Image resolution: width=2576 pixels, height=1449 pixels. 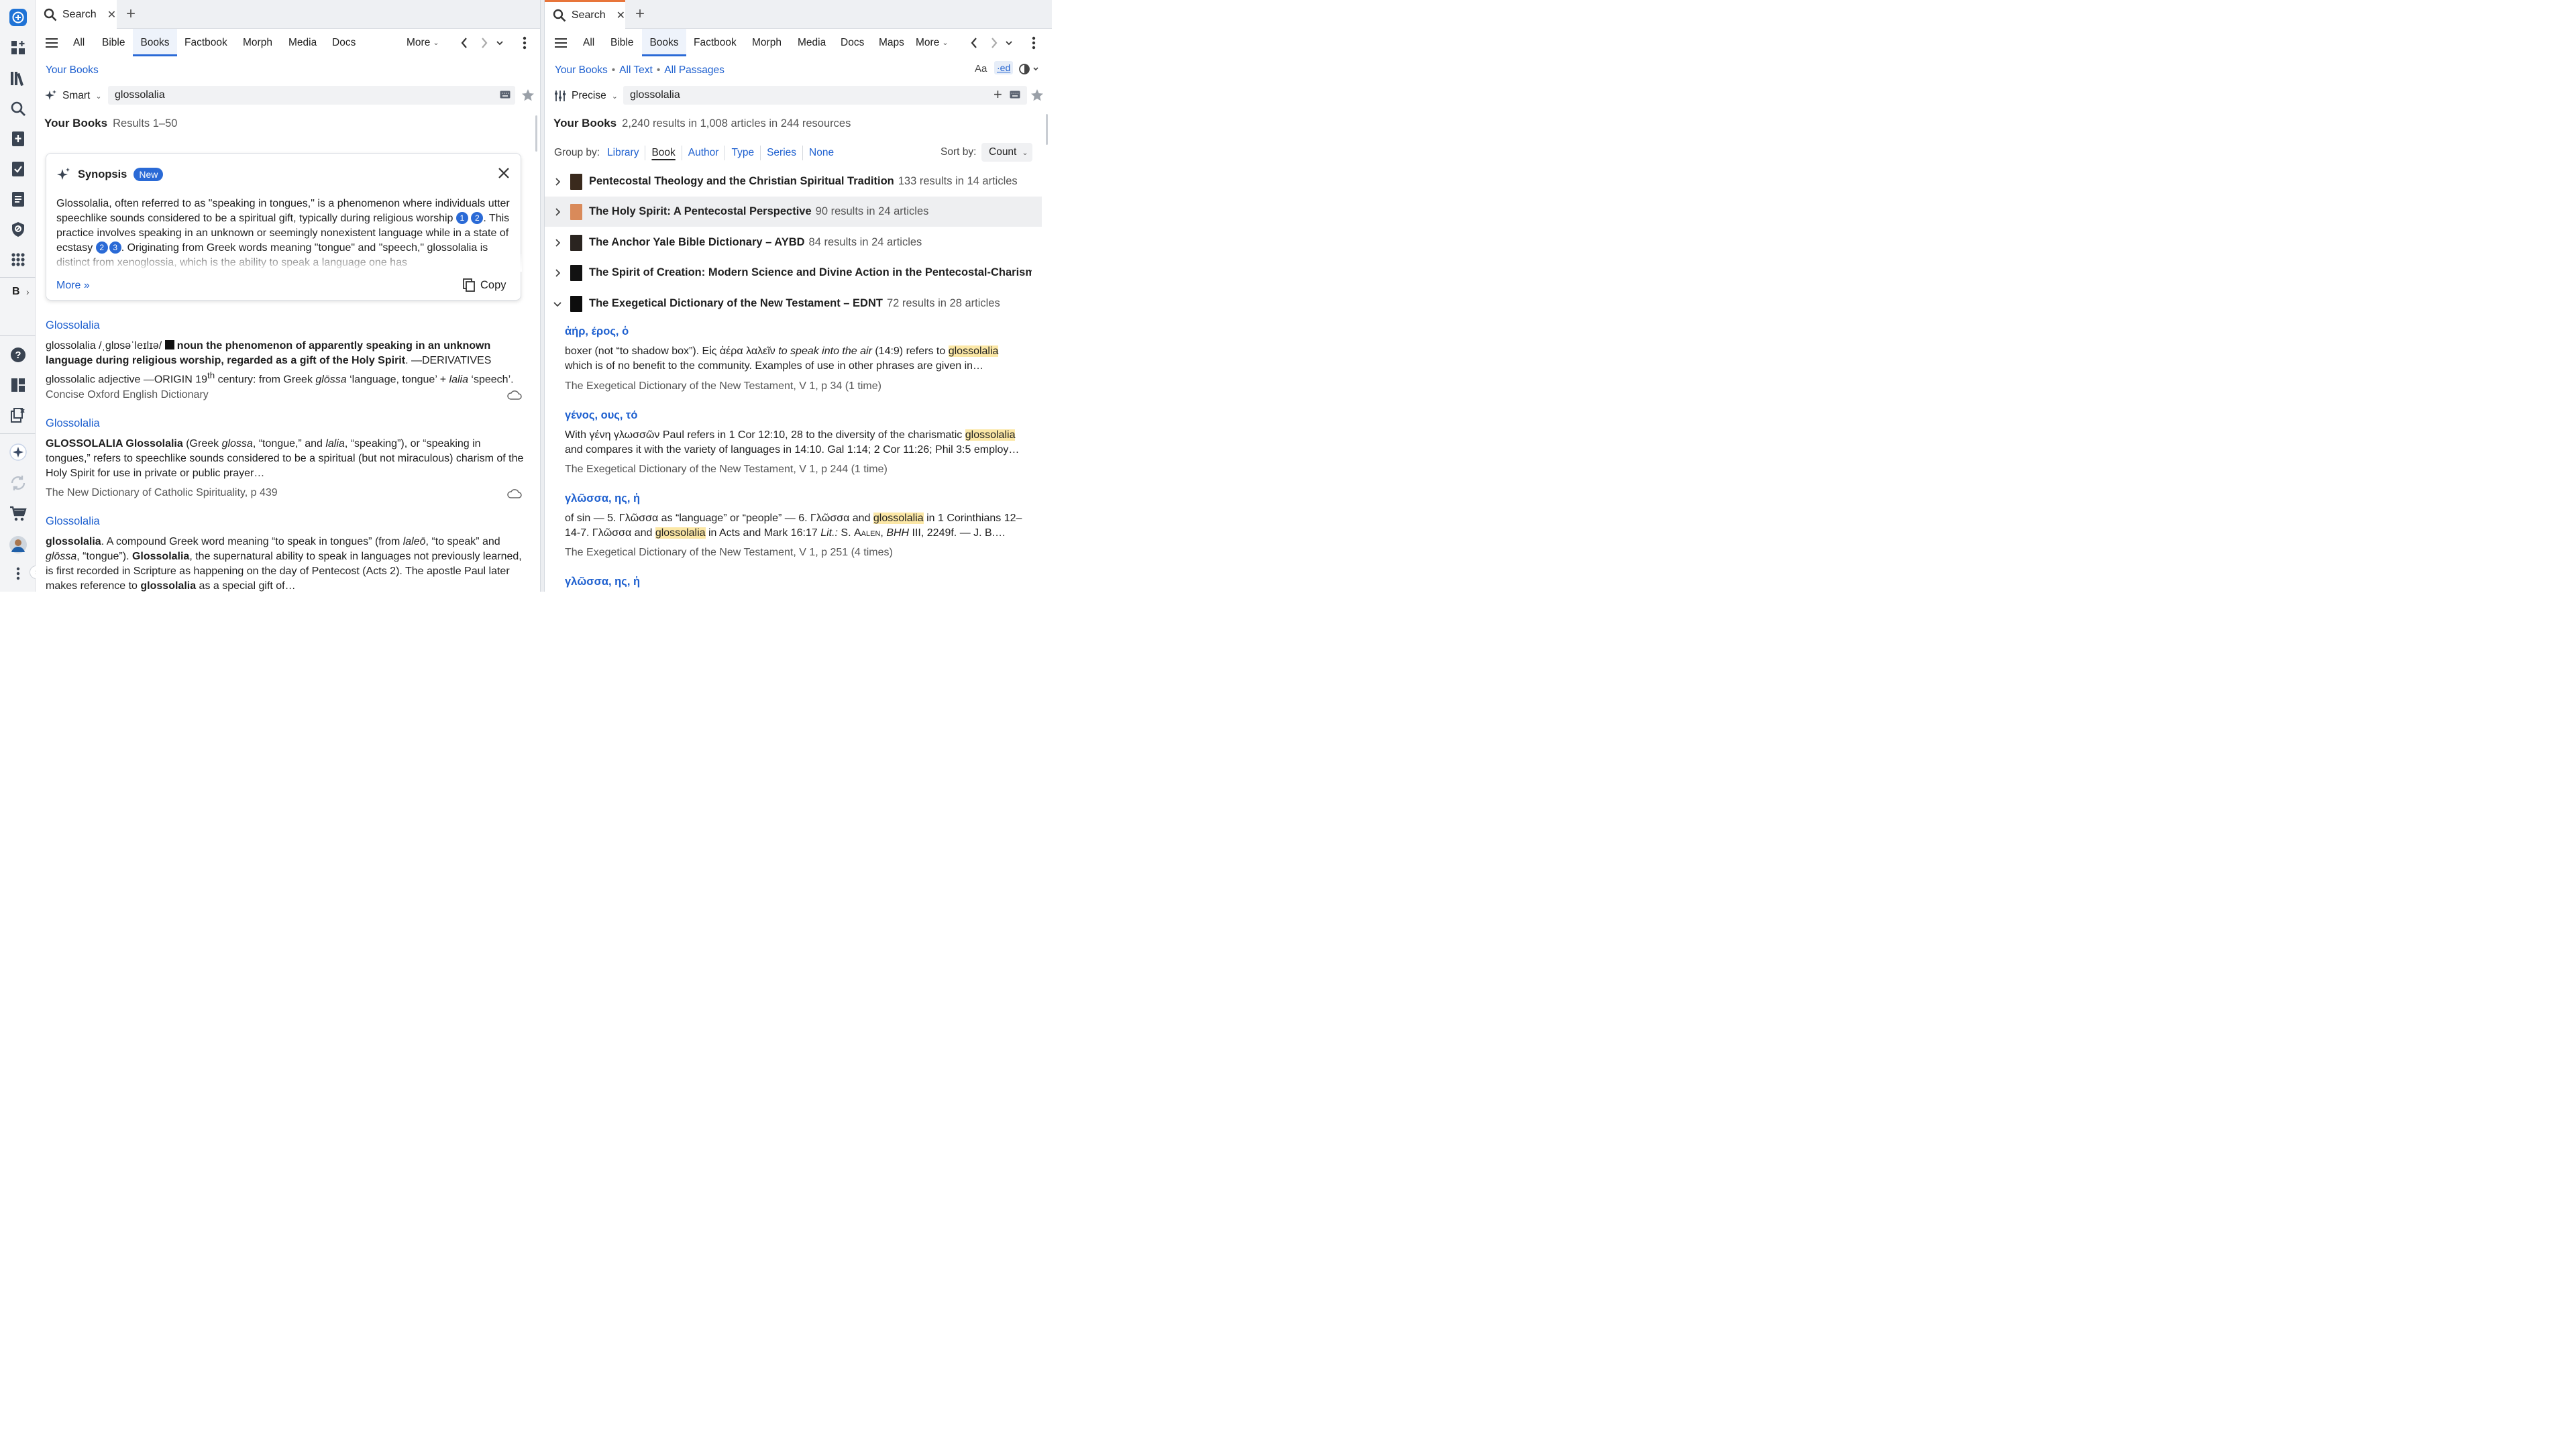 What do you see at coordinates (115, 247) in the screenshot?
I see `citation-badge: 3` at bounding box center [115, 247].